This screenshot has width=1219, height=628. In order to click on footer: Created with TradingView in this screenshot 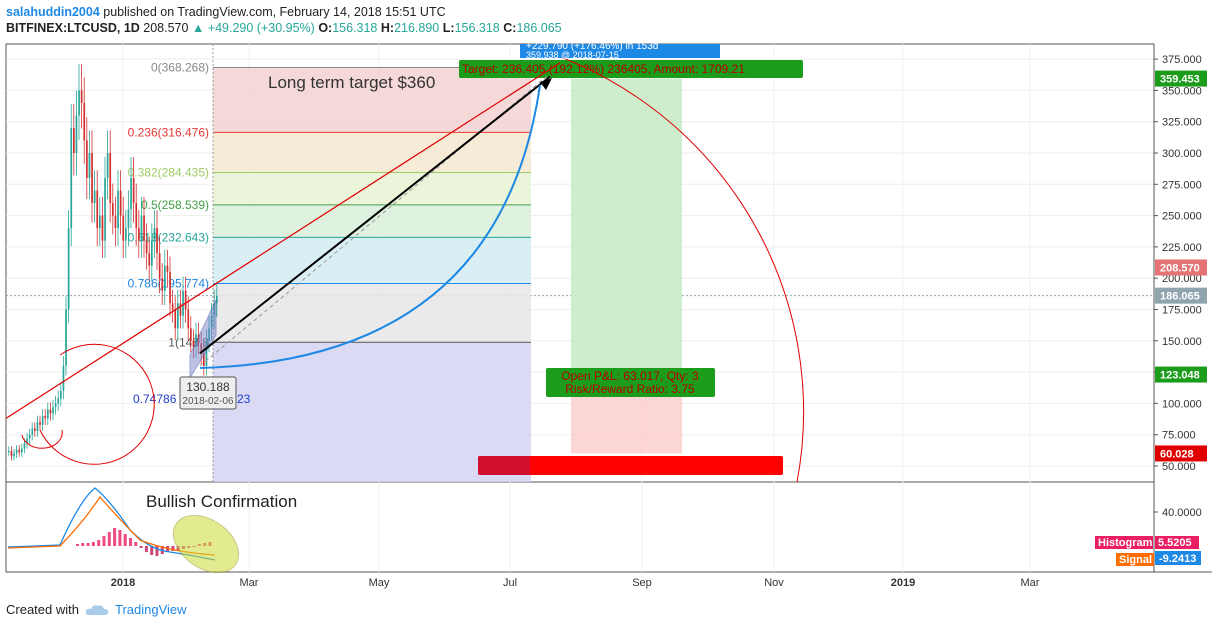, I will do `click(96, 609)`.